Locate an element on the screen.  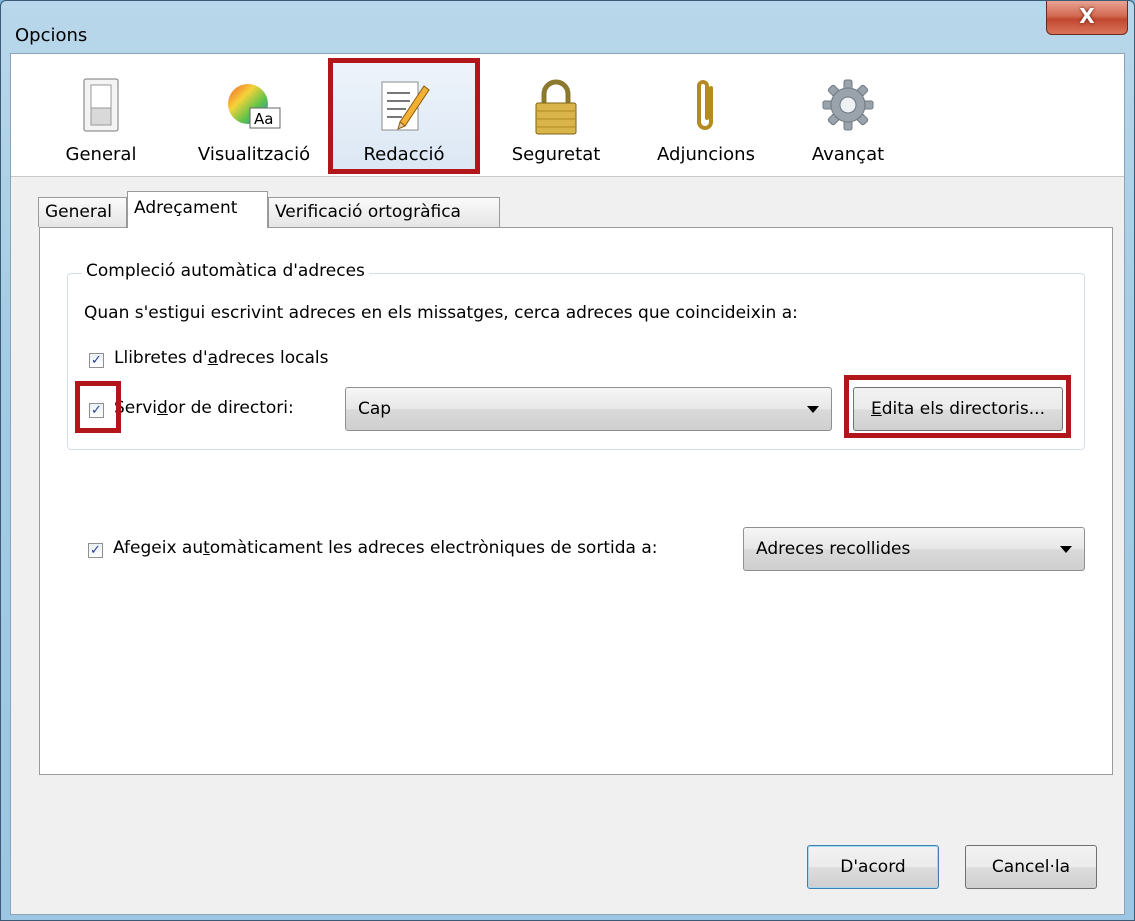
tab-general-label: General is located at coordinates (78, 212).